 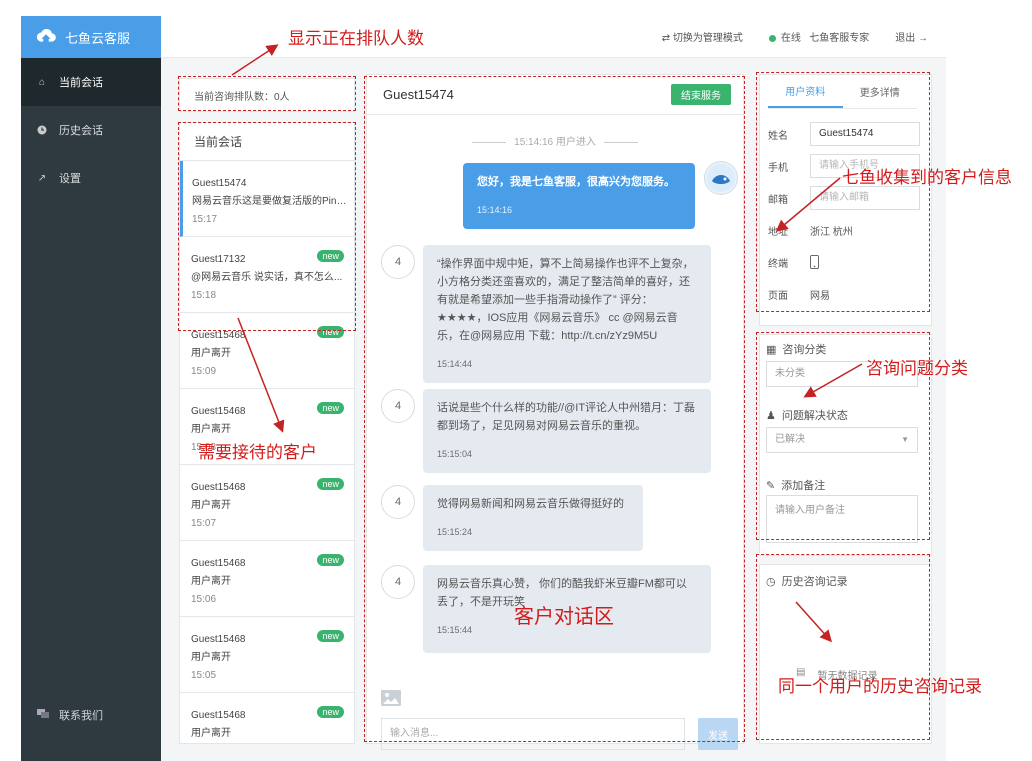 I want to click on annotation-chat: 客户对话区, so click(x=564, y=617).